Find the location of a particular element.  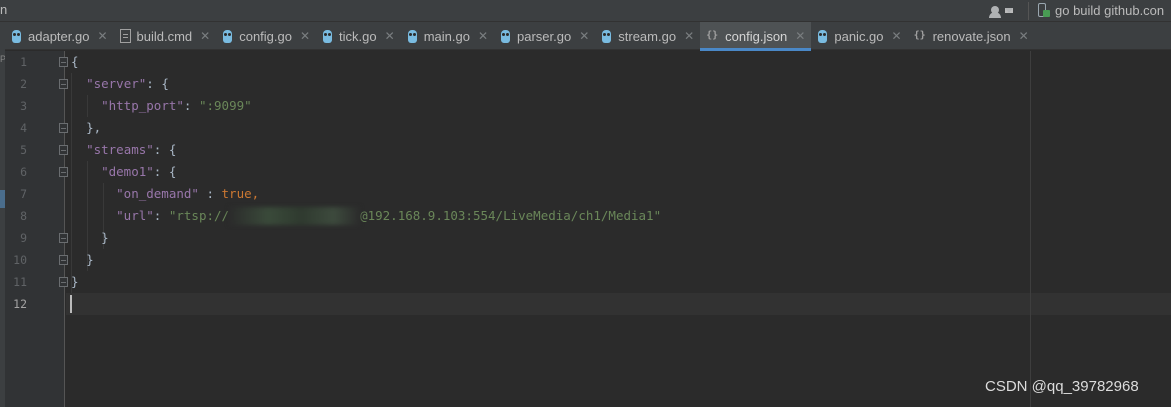

code-line-3: "http_port": ":9099" is located at coordinates (176, 105).